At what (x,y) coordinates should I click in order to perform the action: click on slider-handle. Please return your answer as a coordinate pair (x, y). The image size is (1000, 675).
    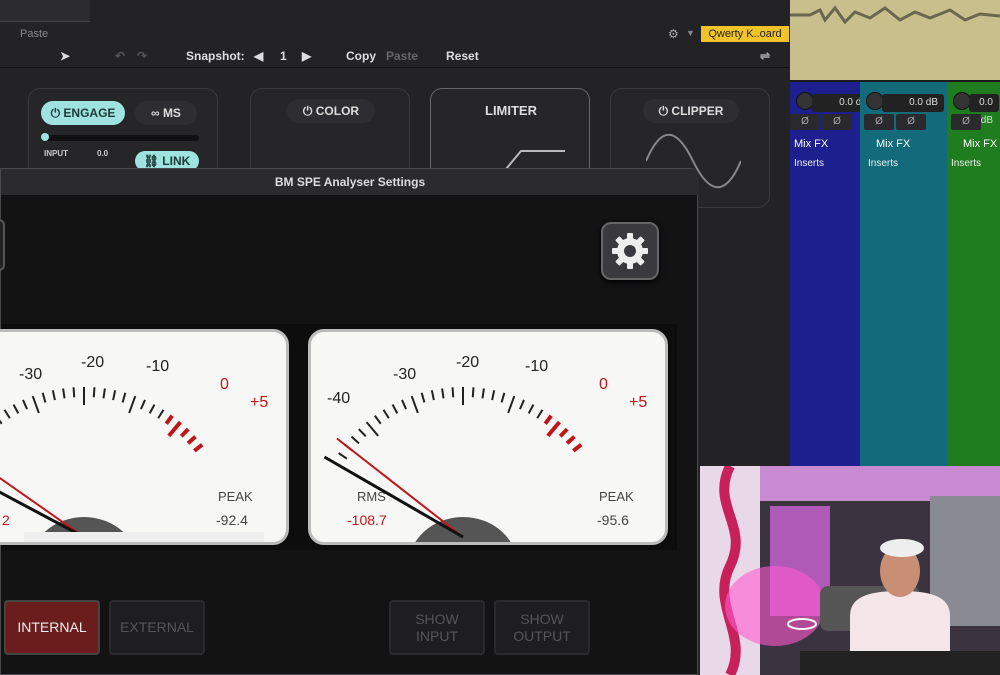
    Looking at the image, I should click on (45, 137).